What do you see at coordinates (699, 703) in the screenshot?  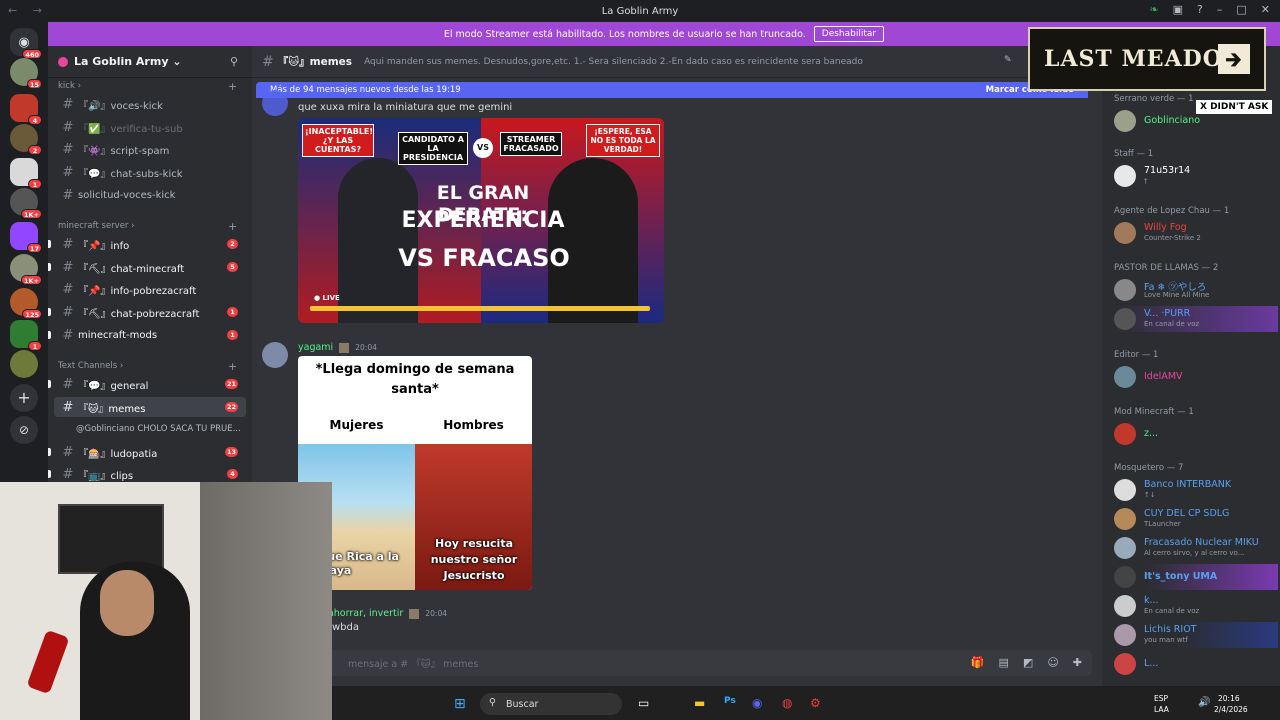 I see `file-explorer-icon: ▬` at bounding box center [699, 703].